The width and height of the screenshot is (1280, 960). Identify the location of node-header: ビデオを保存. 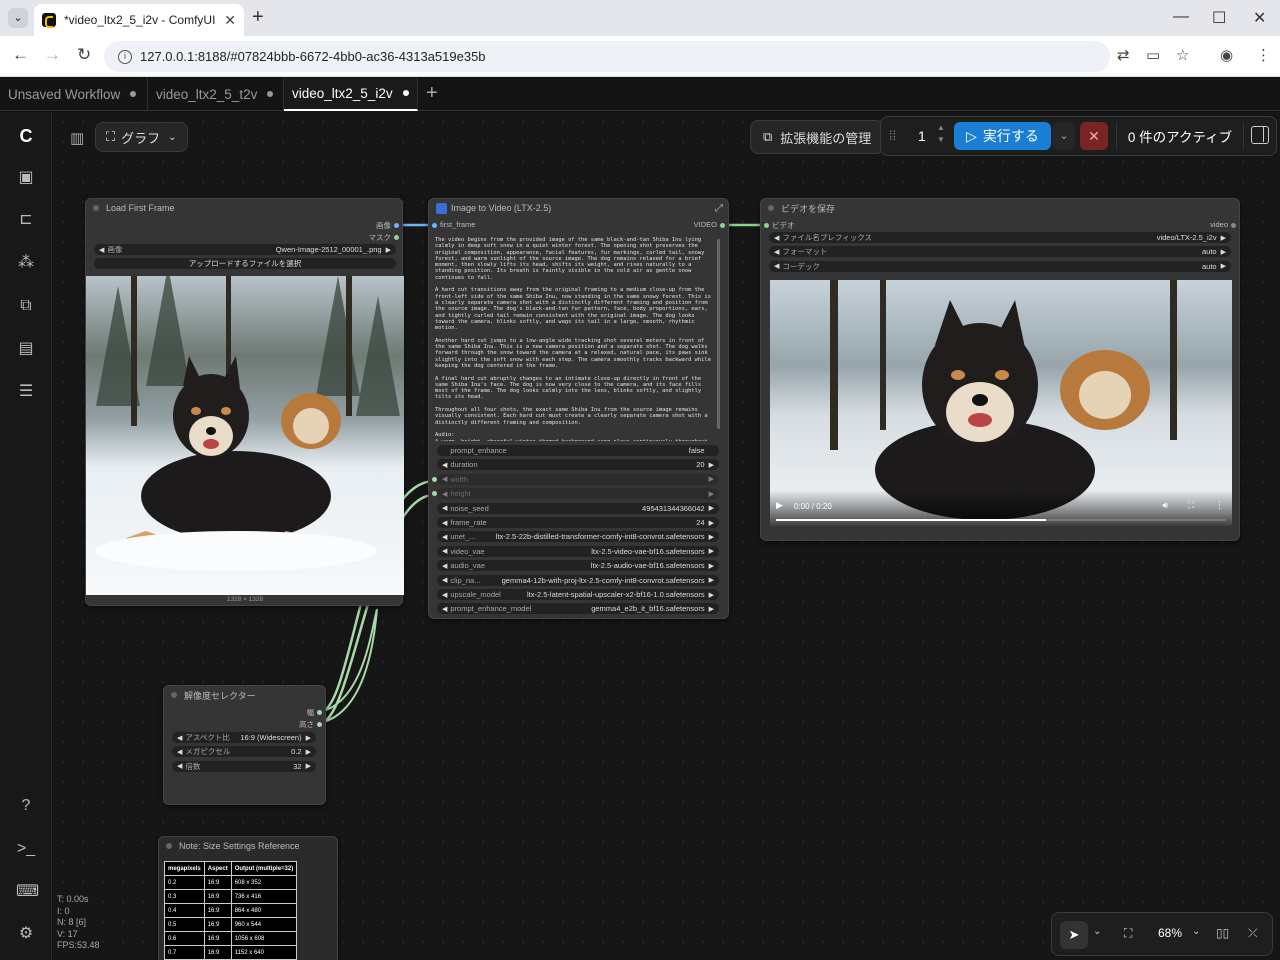
(1000, 208).